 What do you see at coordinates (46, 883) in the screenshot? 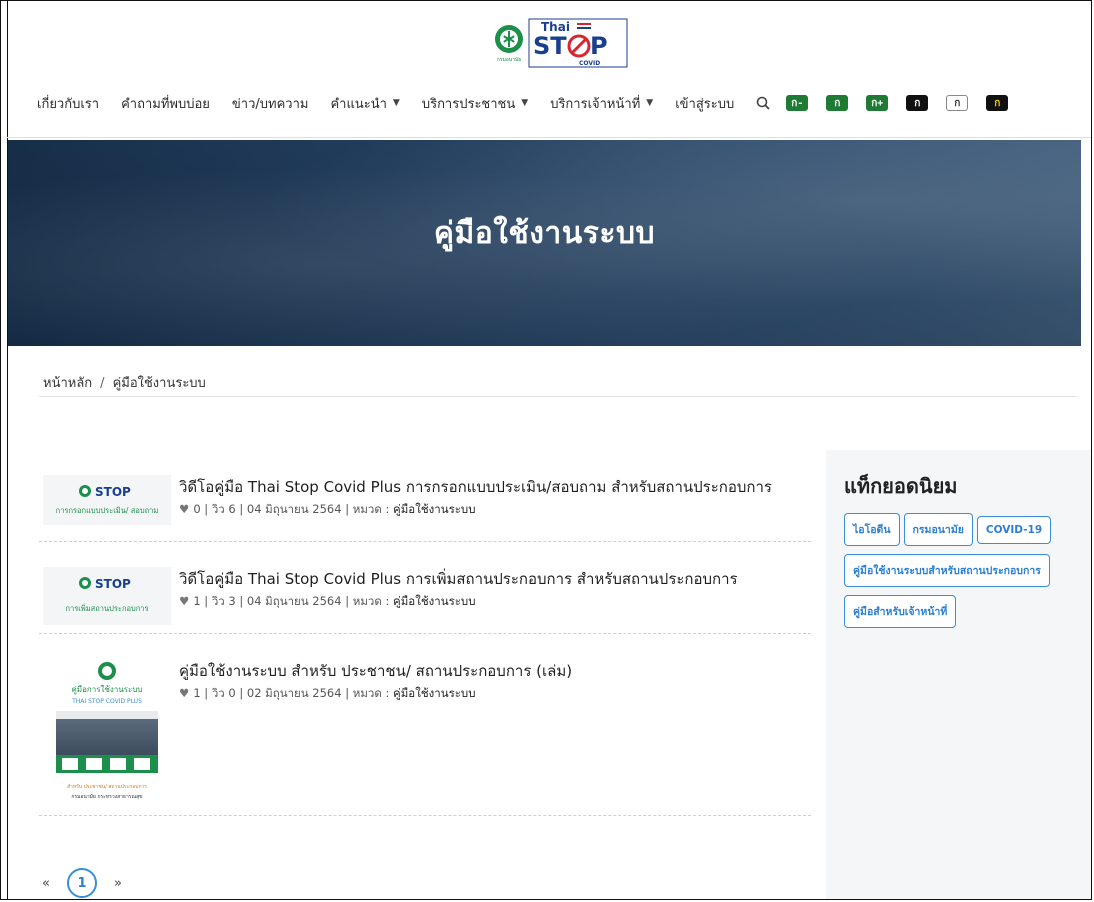
I see `pagination-prev: «` at bounding box center [46, 883].